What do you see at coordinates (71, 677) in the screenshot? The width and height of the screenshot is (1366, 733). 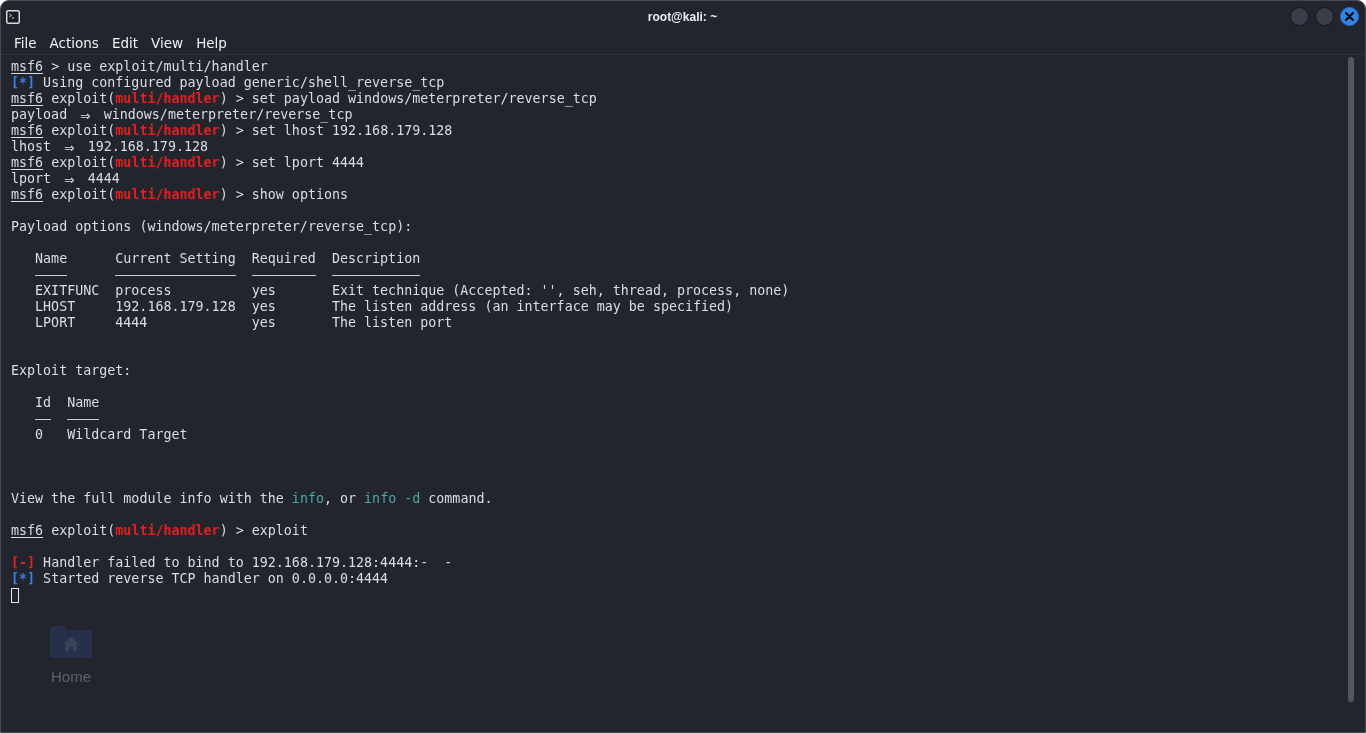 I see `desktop-icon-label: Home` at bounding box center [71, 677].